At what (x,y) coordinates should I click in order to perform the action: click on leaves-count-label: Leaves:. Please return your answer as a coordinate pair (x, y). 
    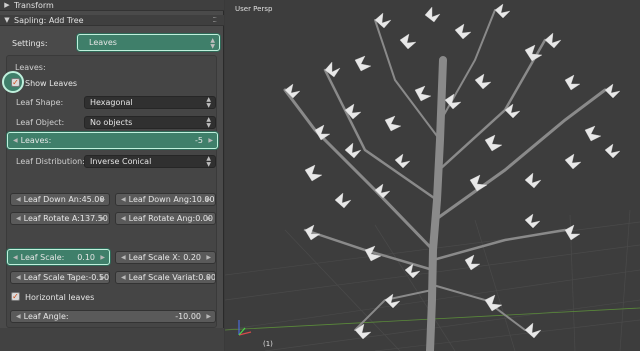
    Looking at the image, I should click on (36, 140).